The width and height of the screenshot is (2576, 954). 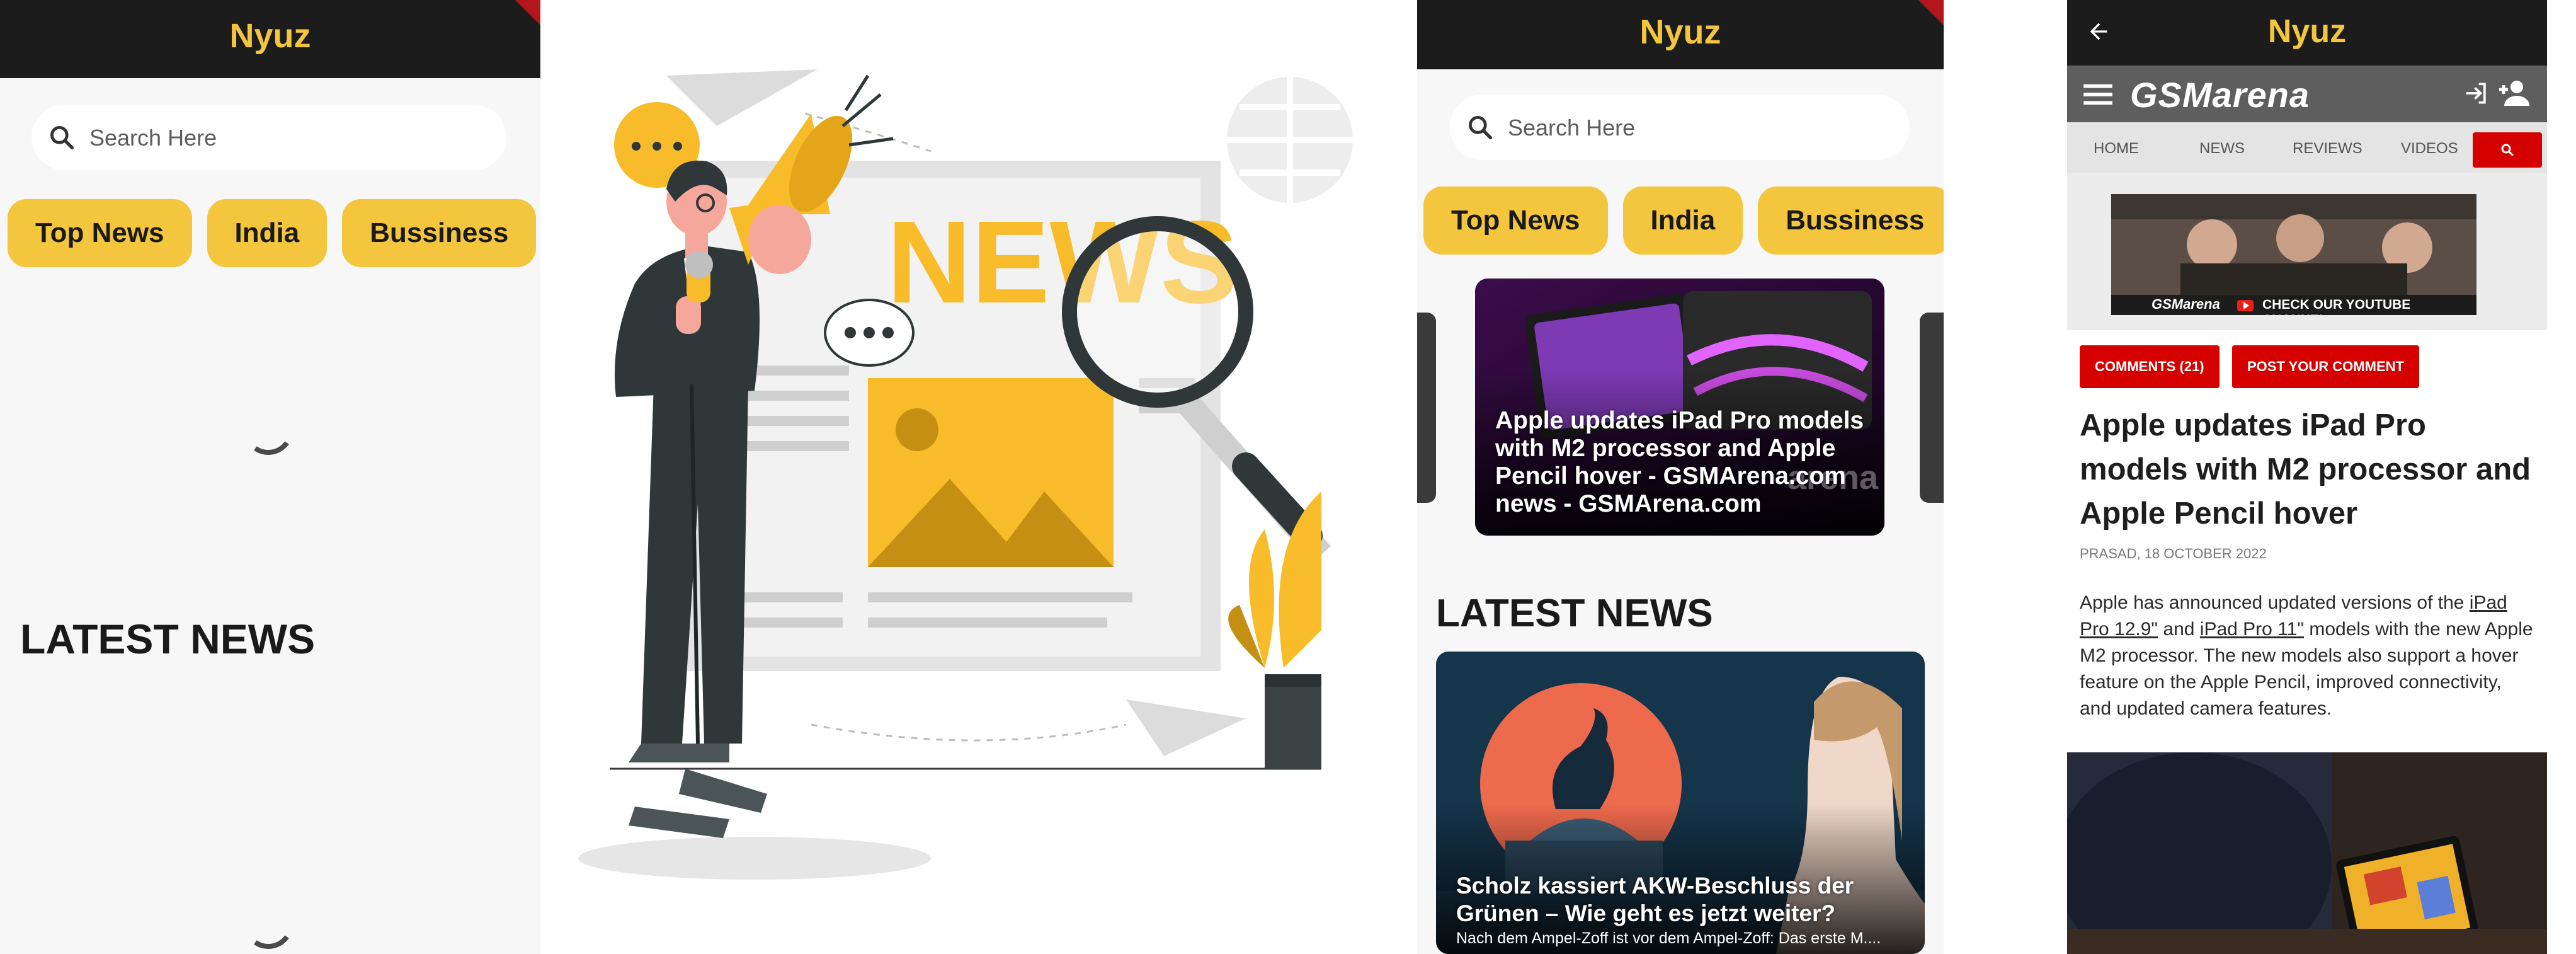 I want to click on nav-videos: VIDEOS, so click(x=2429, y=149).